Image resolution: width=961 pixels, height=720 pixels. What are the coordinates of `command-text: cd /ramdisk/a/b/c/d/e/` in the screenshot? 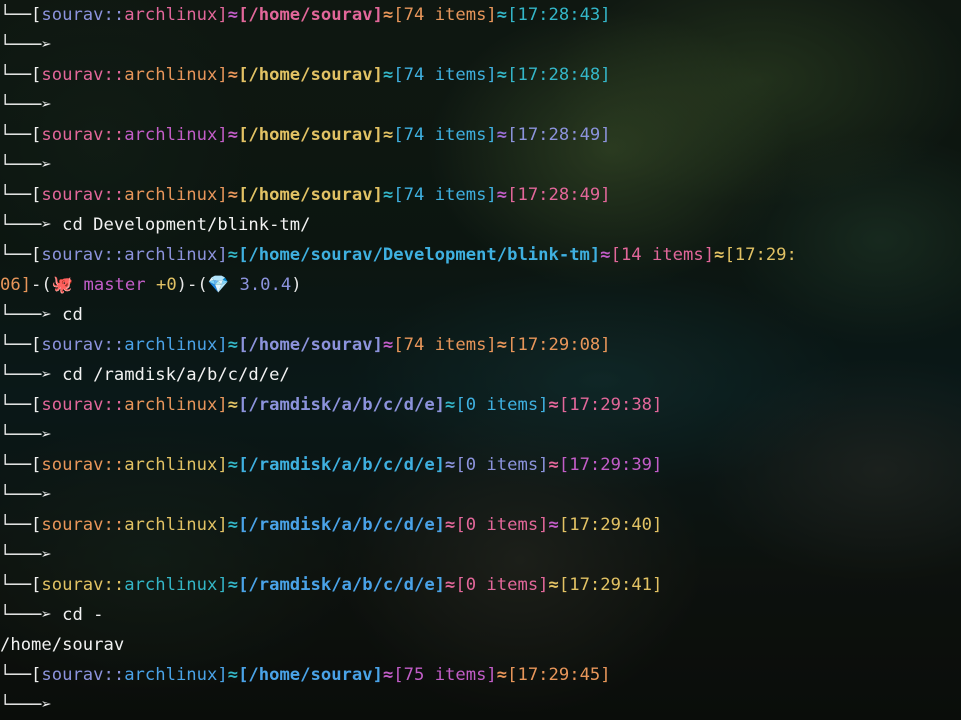 It's located at (176, 375).